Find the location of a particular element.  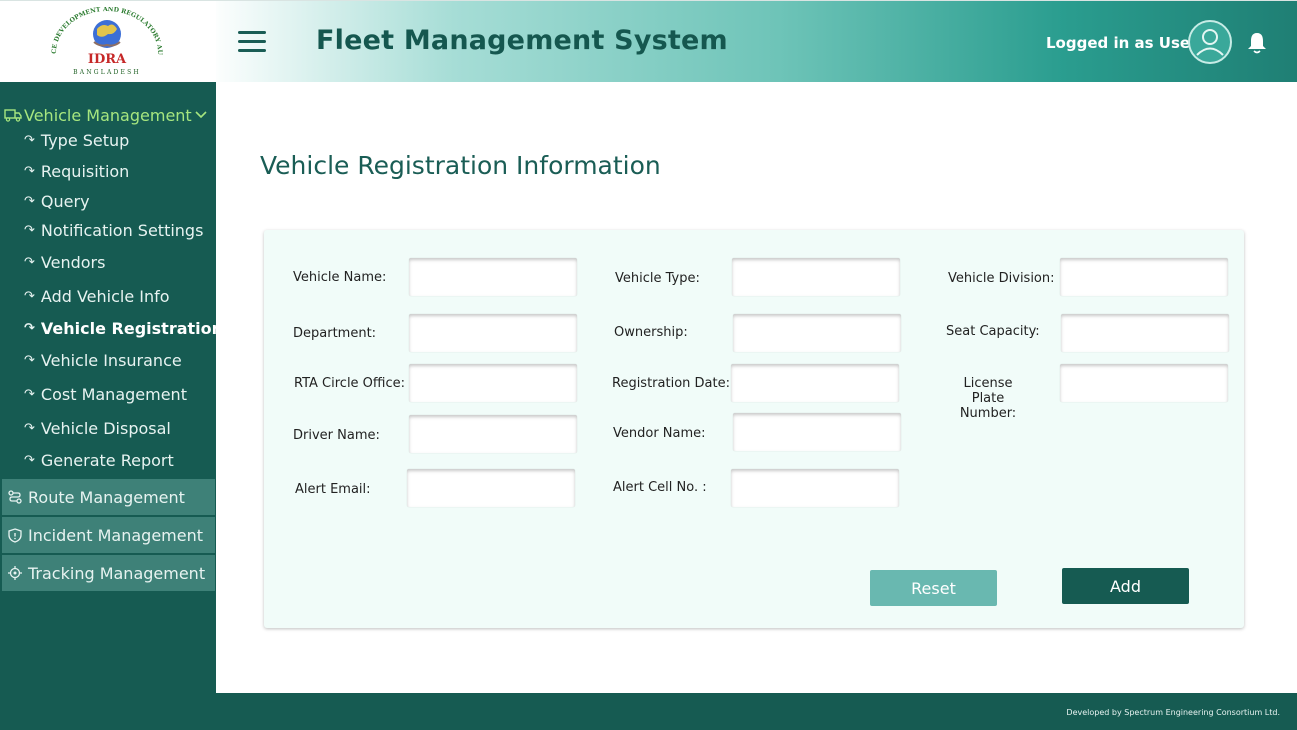

sidebar-item-vehicle-insurance: ↷ Vehicle Insurance is located at coordinates (103, 360).